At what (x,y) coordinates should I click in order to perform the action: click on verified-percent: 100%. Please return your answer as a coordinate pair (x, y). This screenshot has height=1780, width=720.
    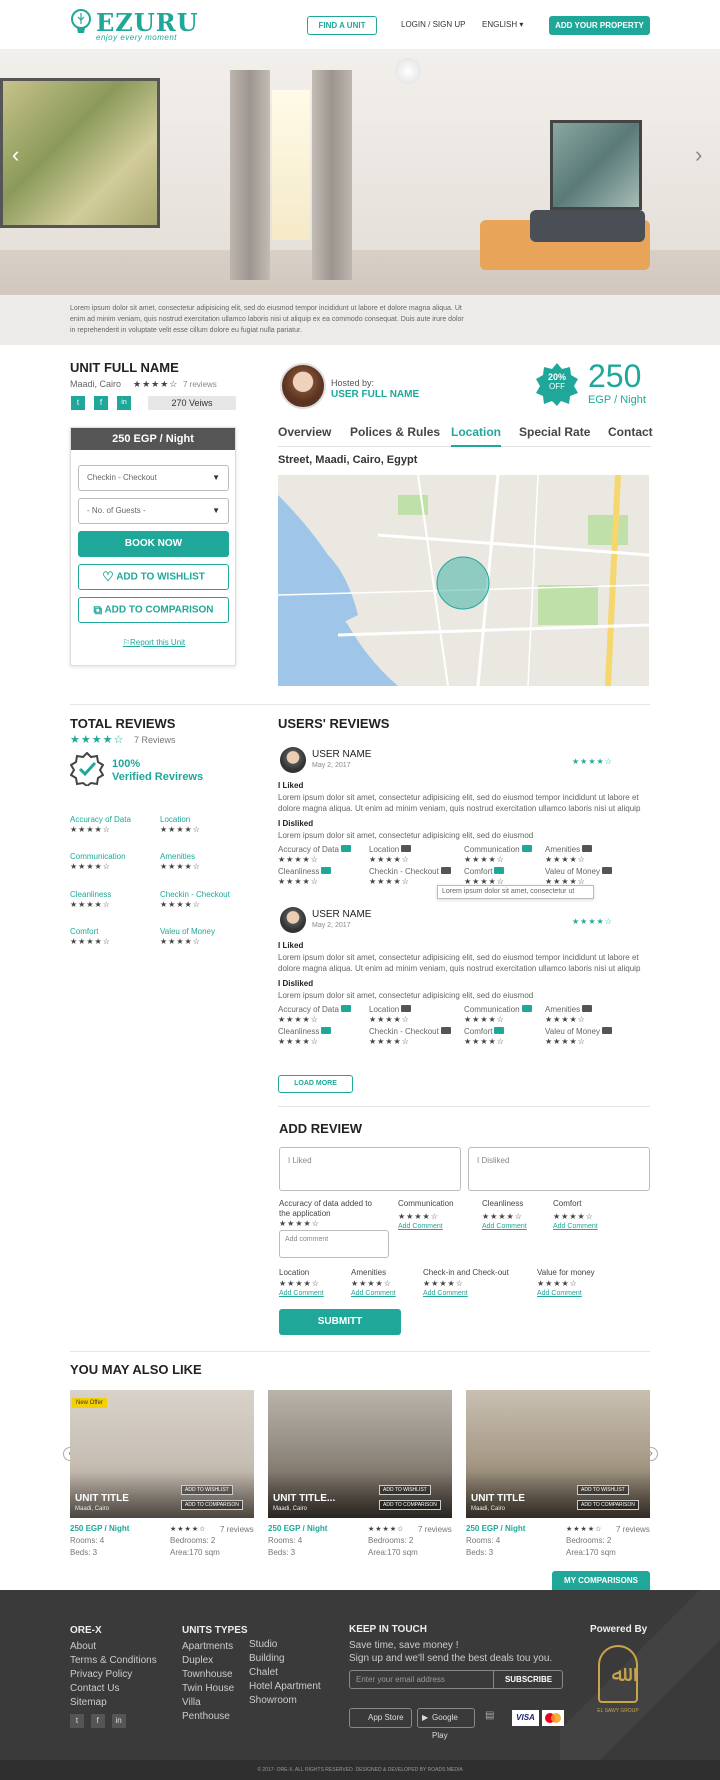
    Looking at the image, I should click on (126, 764).